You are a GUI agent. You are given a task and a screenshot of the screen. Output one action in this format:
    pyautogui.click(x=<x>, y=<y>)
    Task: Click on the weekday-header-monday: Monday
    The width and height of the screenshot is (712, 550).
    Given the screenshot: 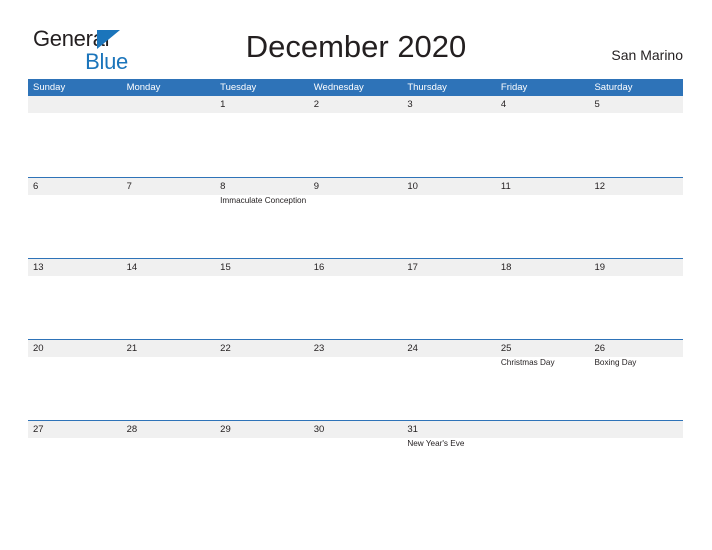 What is the action you would take?
    pyautogui.click(x=143, y=87)
    